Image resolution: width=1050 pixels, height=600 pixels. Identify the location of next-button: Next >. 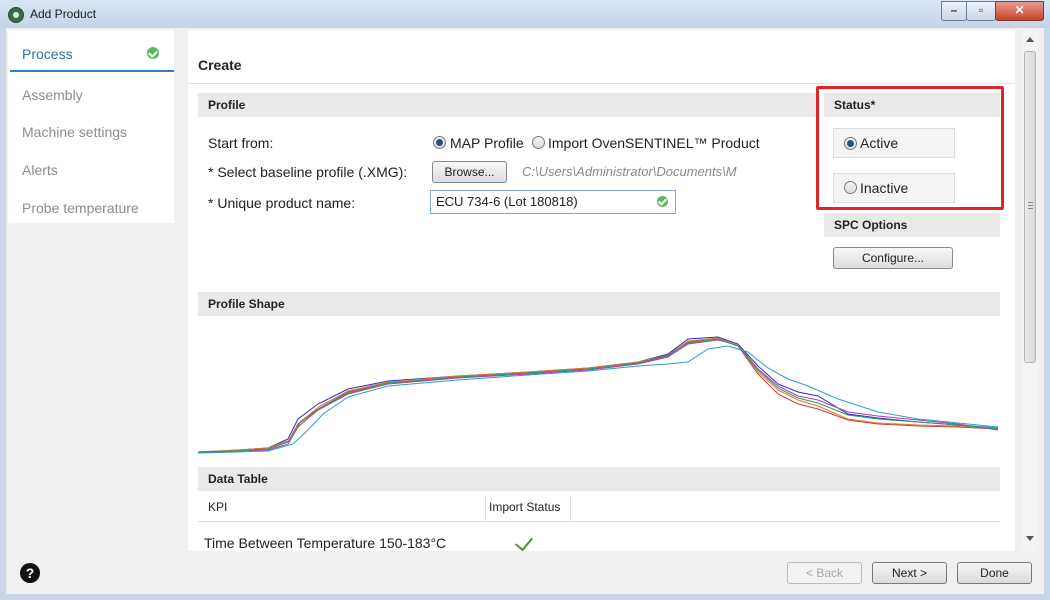
(909, 573).